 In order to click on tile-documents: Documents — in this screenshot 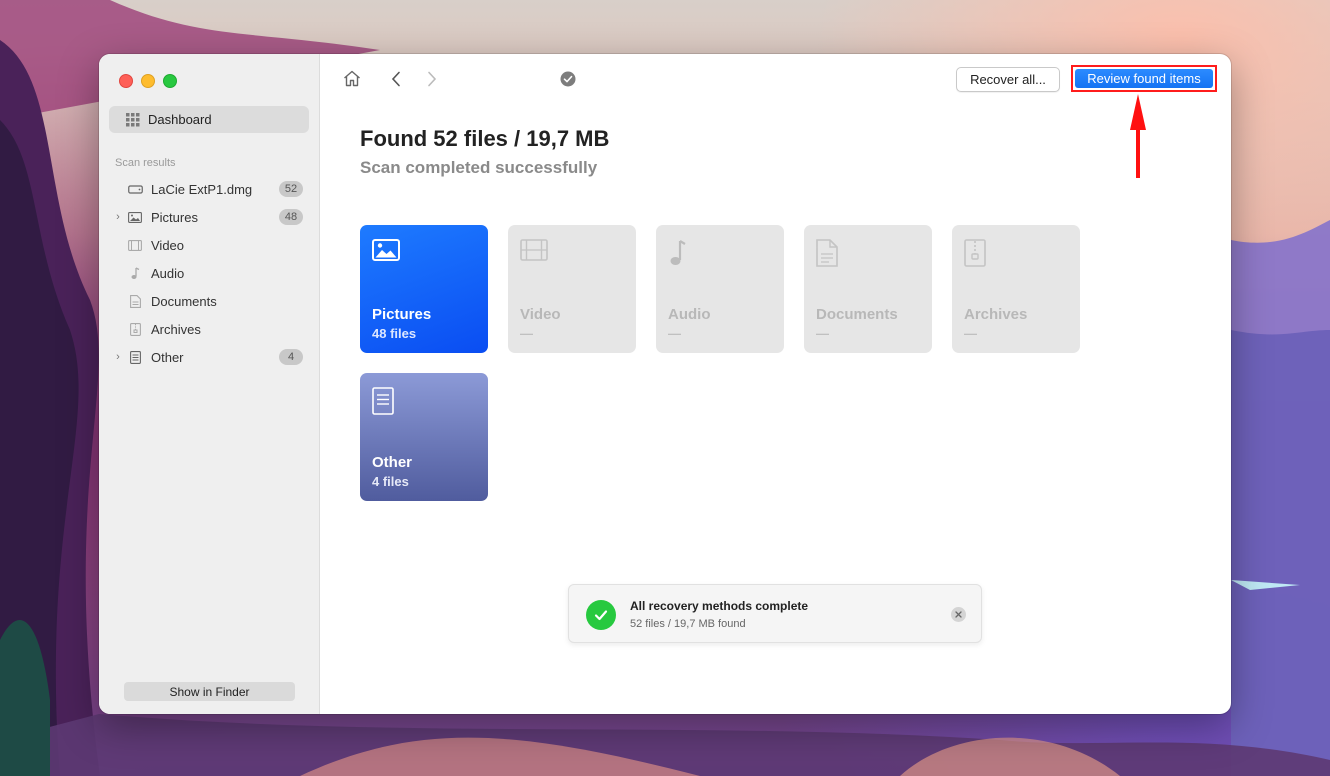, I will do `click(868, 289)`.